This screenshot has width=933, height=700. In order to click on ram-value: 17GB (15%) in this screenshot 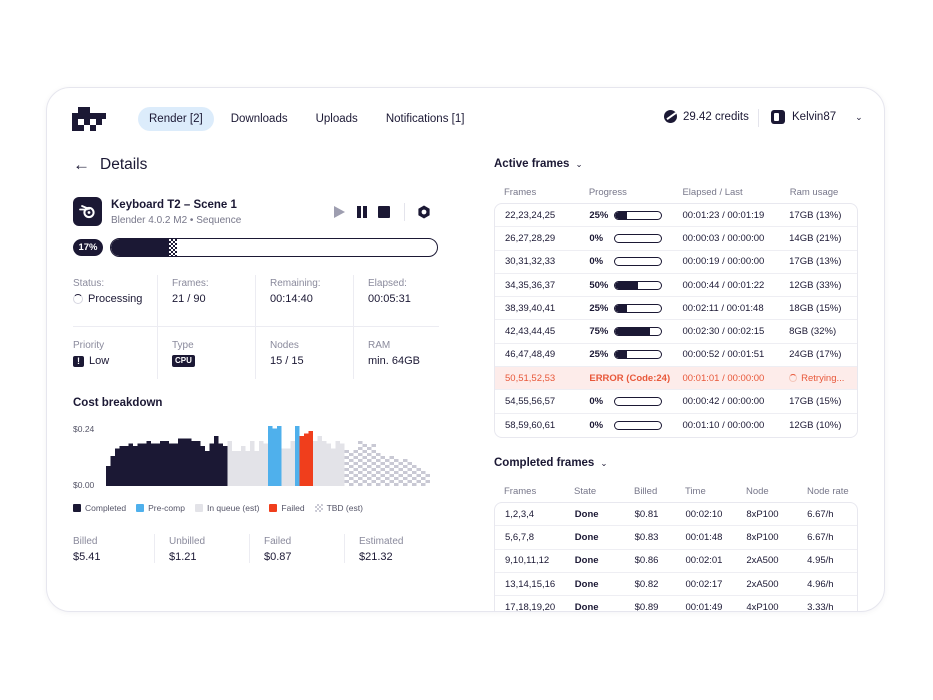, I will do `click(815, 402)`.